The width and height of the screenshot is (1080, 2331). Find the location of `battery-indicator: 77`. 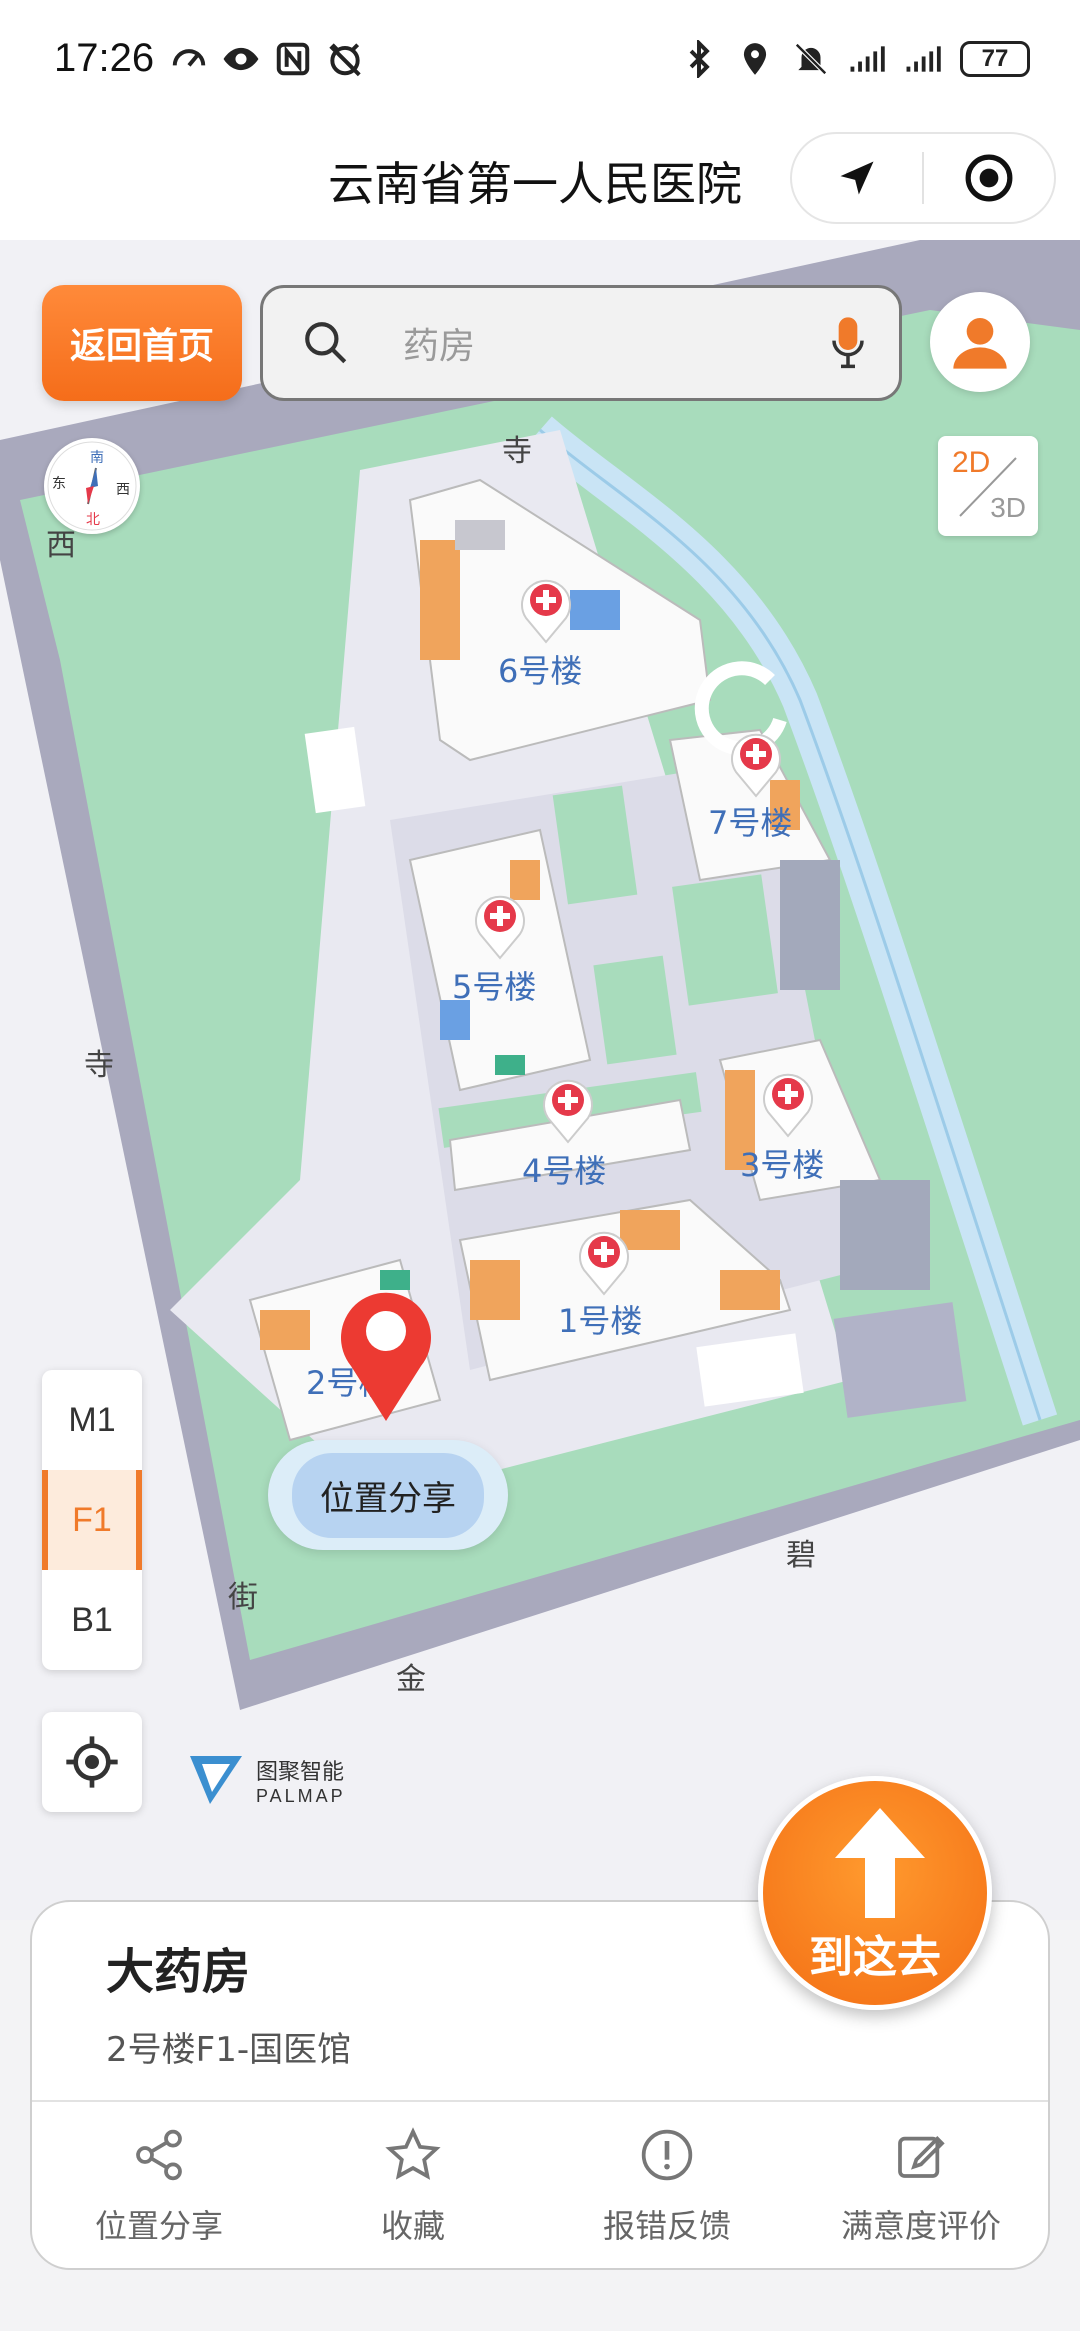

battery-indicator: 77 is located at coordinates (995, 59).